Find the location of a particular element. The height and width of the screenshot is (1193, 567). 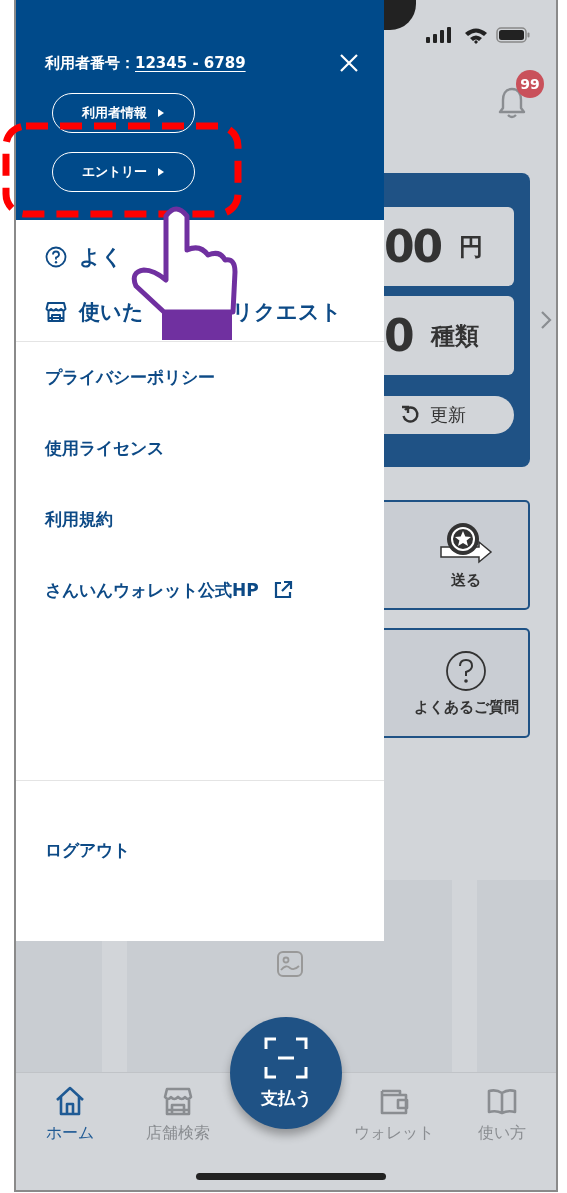

user-number-link: 12345 - 6789 is located at coordinates (190, 63).